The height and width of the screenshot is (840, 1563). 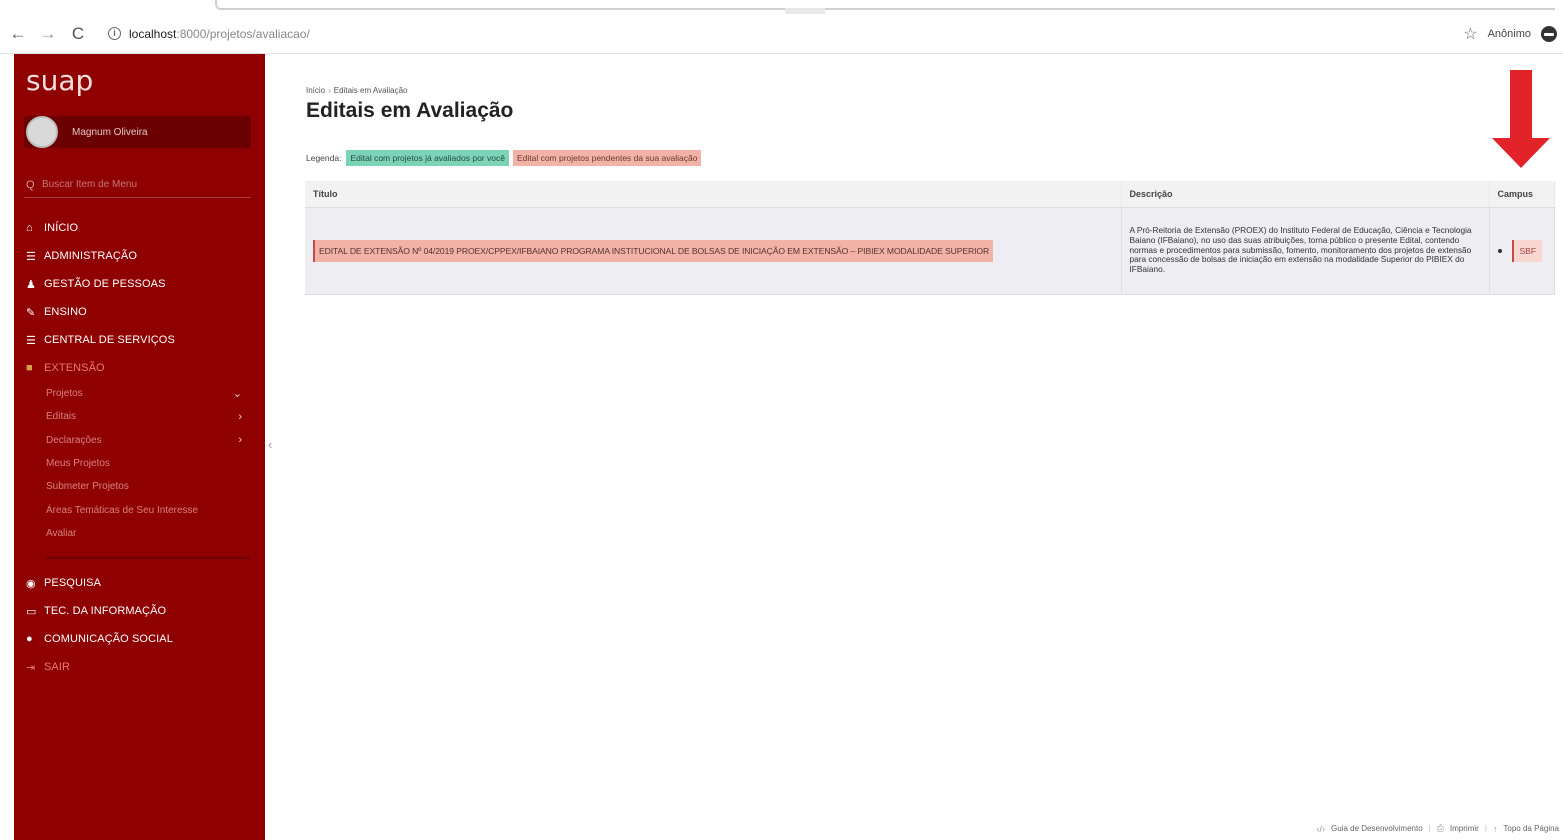 What do you see at coordinates (931, 90) in the screenshot?
I see `breadcrumb: Início › Editais em Avaliação` at bounding box center [931, 90].